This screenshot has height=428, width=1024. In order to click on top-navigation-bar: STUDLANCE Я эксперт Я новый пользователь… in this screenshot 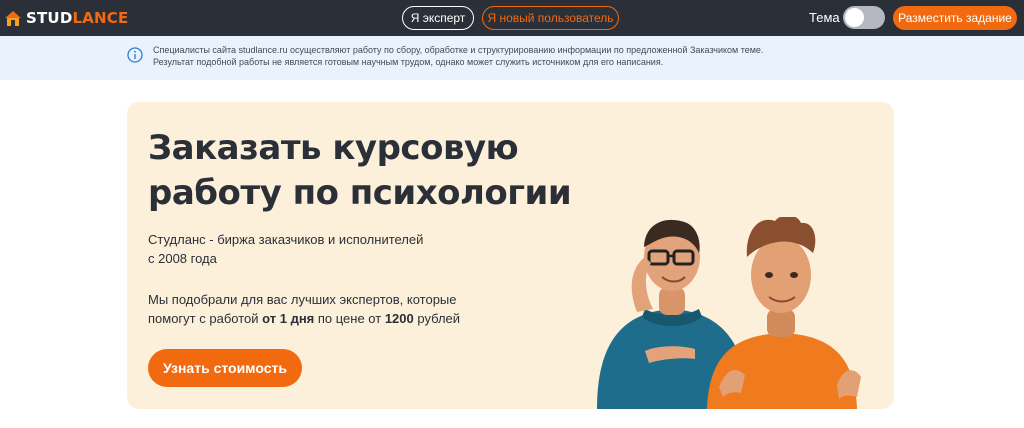, I will do `click(512, 18)`.